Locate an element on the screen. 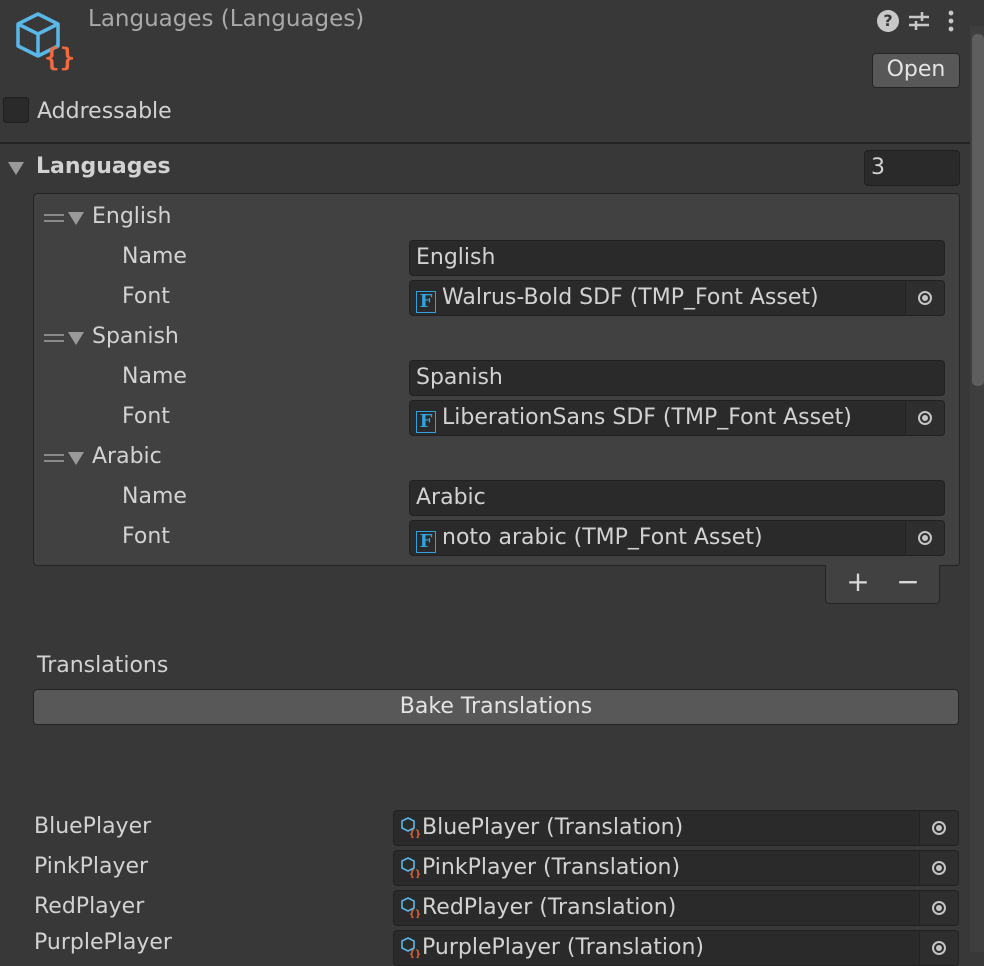  kebab-menu-icon is located at coordinates (951, 22).